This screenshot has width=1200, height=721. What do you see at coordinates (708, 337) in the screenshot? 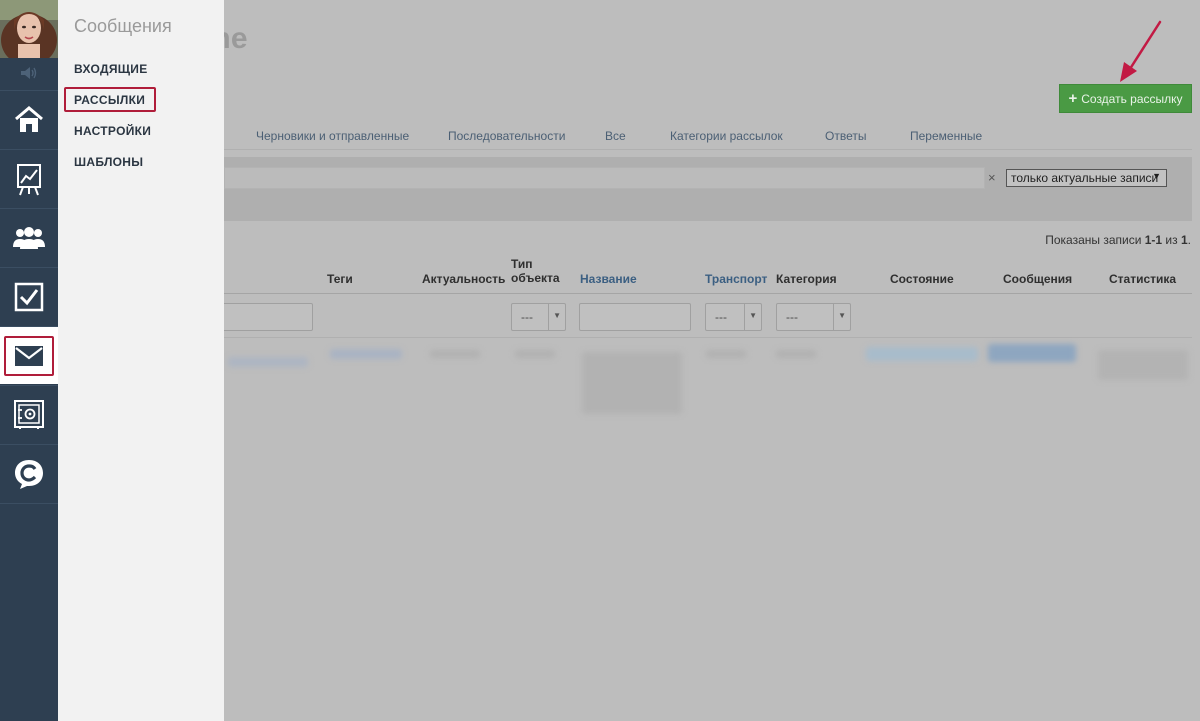
I see `filter-row-divider` at bounding box center [708, 337].